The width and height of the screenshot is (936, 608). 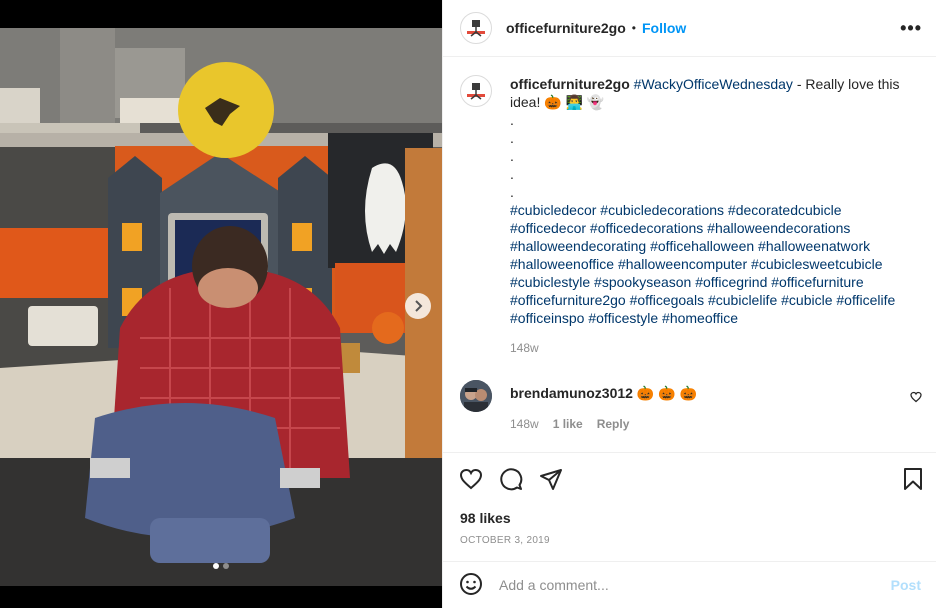 I want to click on next-photo-button, so click(x=418, y=306).